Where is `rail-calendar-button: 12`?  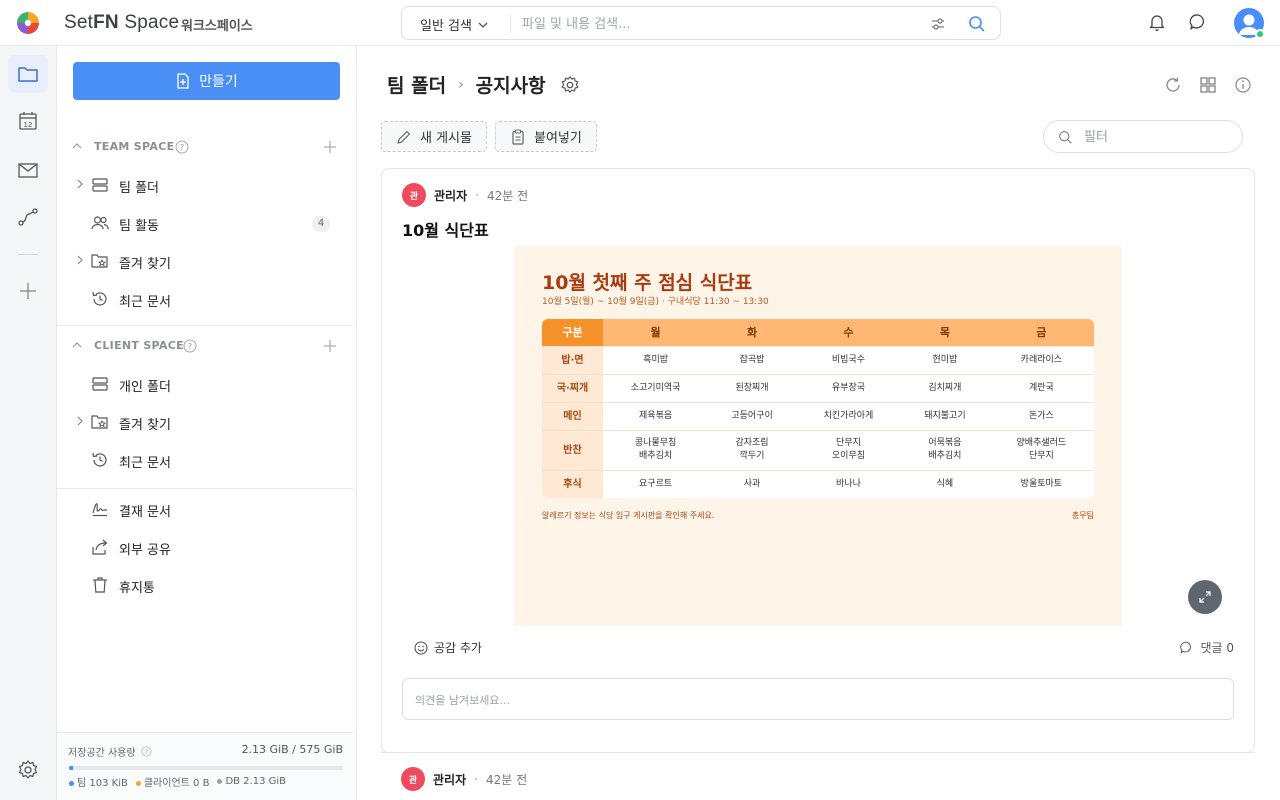
rail-calendar-button: 12 is located at coordinates (28, 121).